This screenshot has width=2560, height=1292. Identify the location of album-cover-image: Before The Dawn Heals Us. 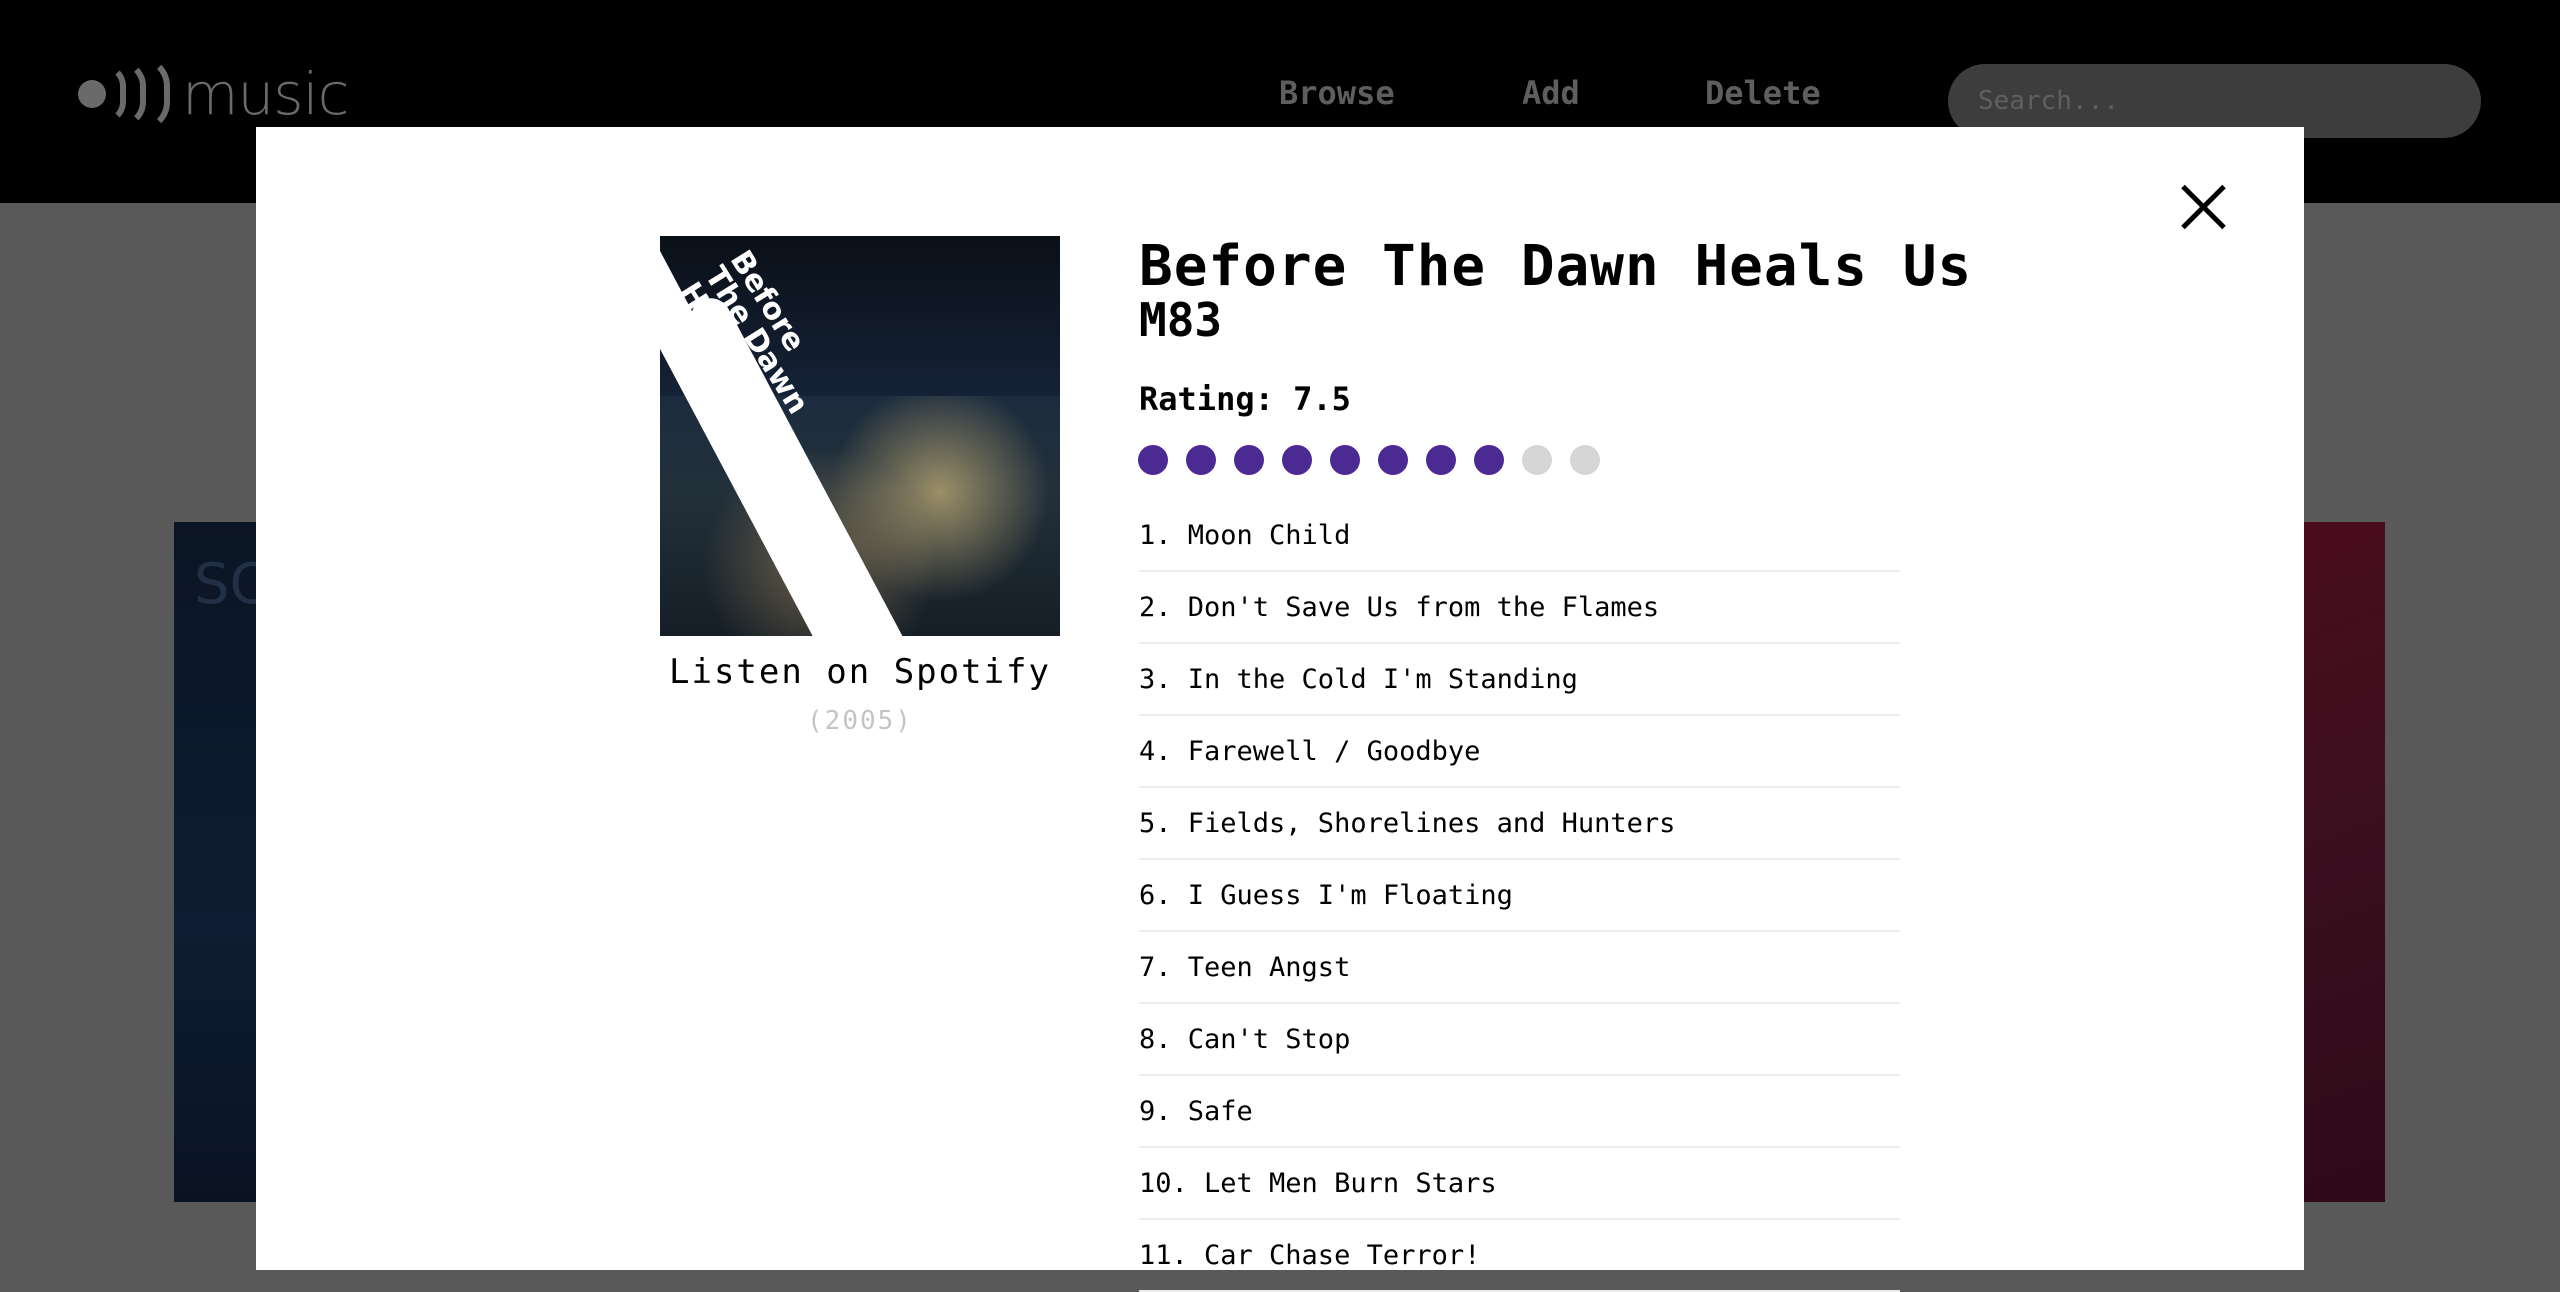
(860, 436).